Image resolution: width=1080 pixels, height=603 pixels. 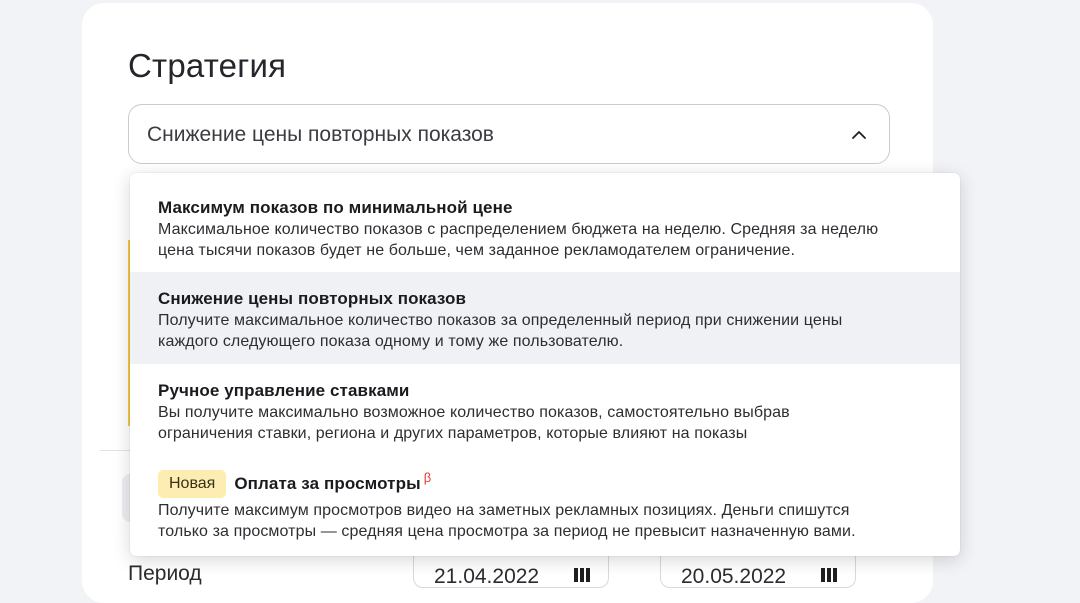 I want to click on date-to-value: 20.05.2022, so click(x=734, y=576).